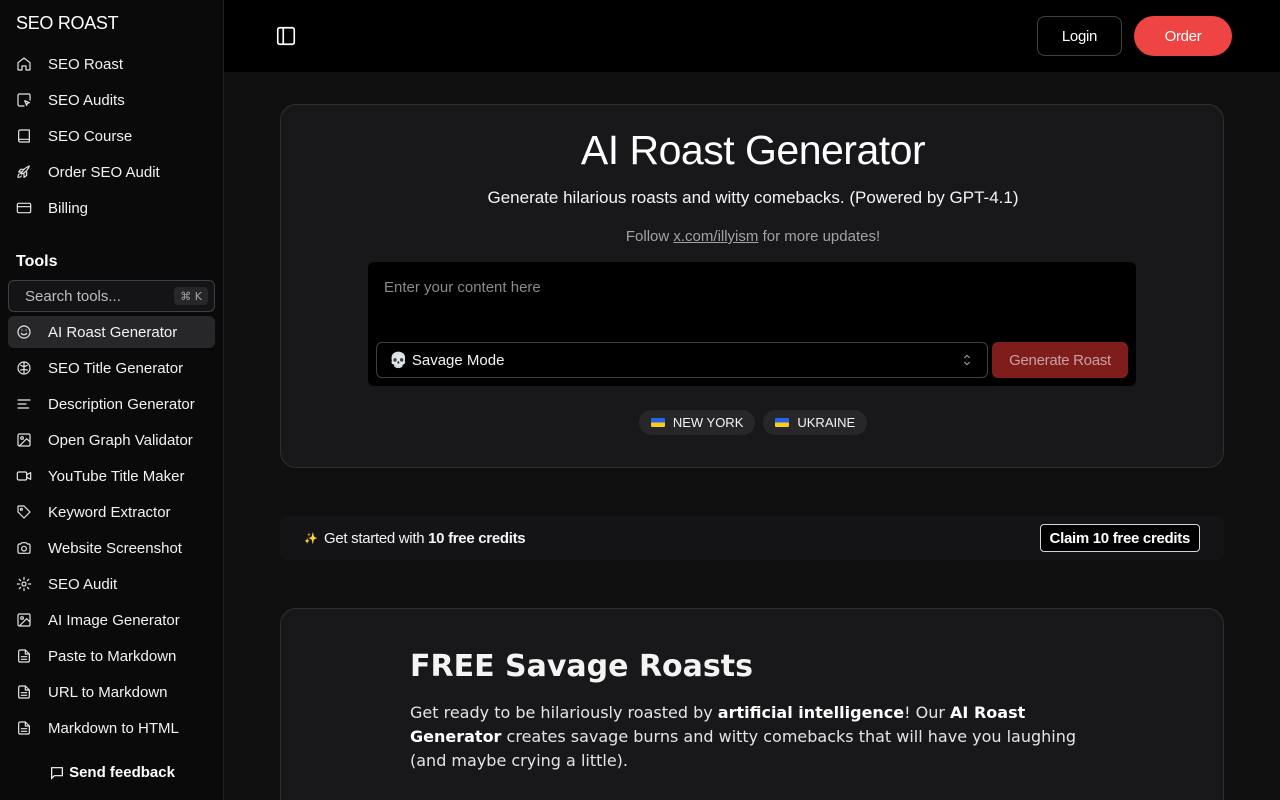  What do you see at coordinates (311, 538) in the screenshot?
I see `sparkle-icon: ✨` at bounding box center [311, 538].